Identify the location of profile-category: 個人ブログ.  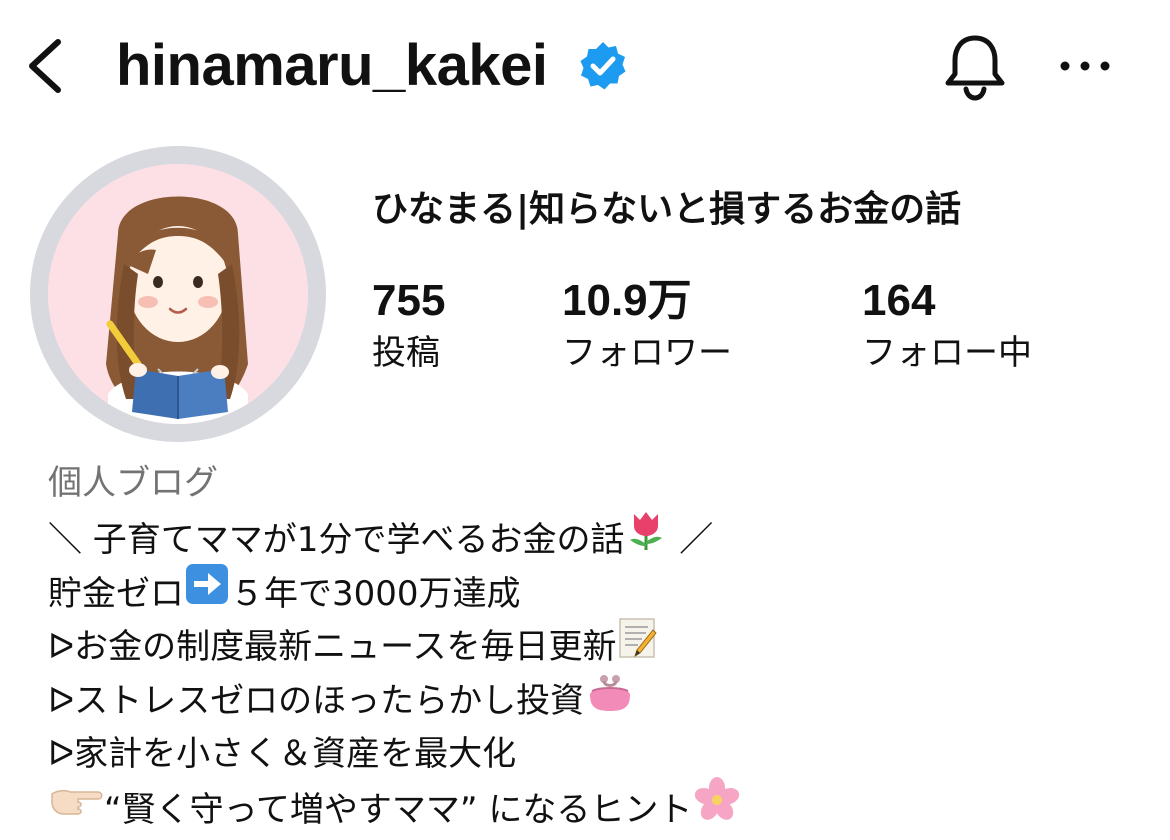
(133, 483).